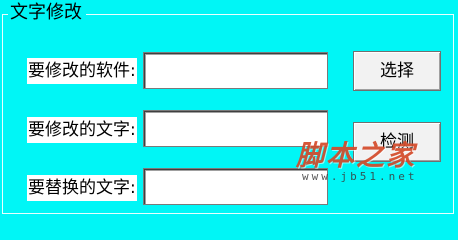  What do you see at coordinates (397, 71) in the screenshot?
I see `select-button: 选择` at bounding box center [397, 71].